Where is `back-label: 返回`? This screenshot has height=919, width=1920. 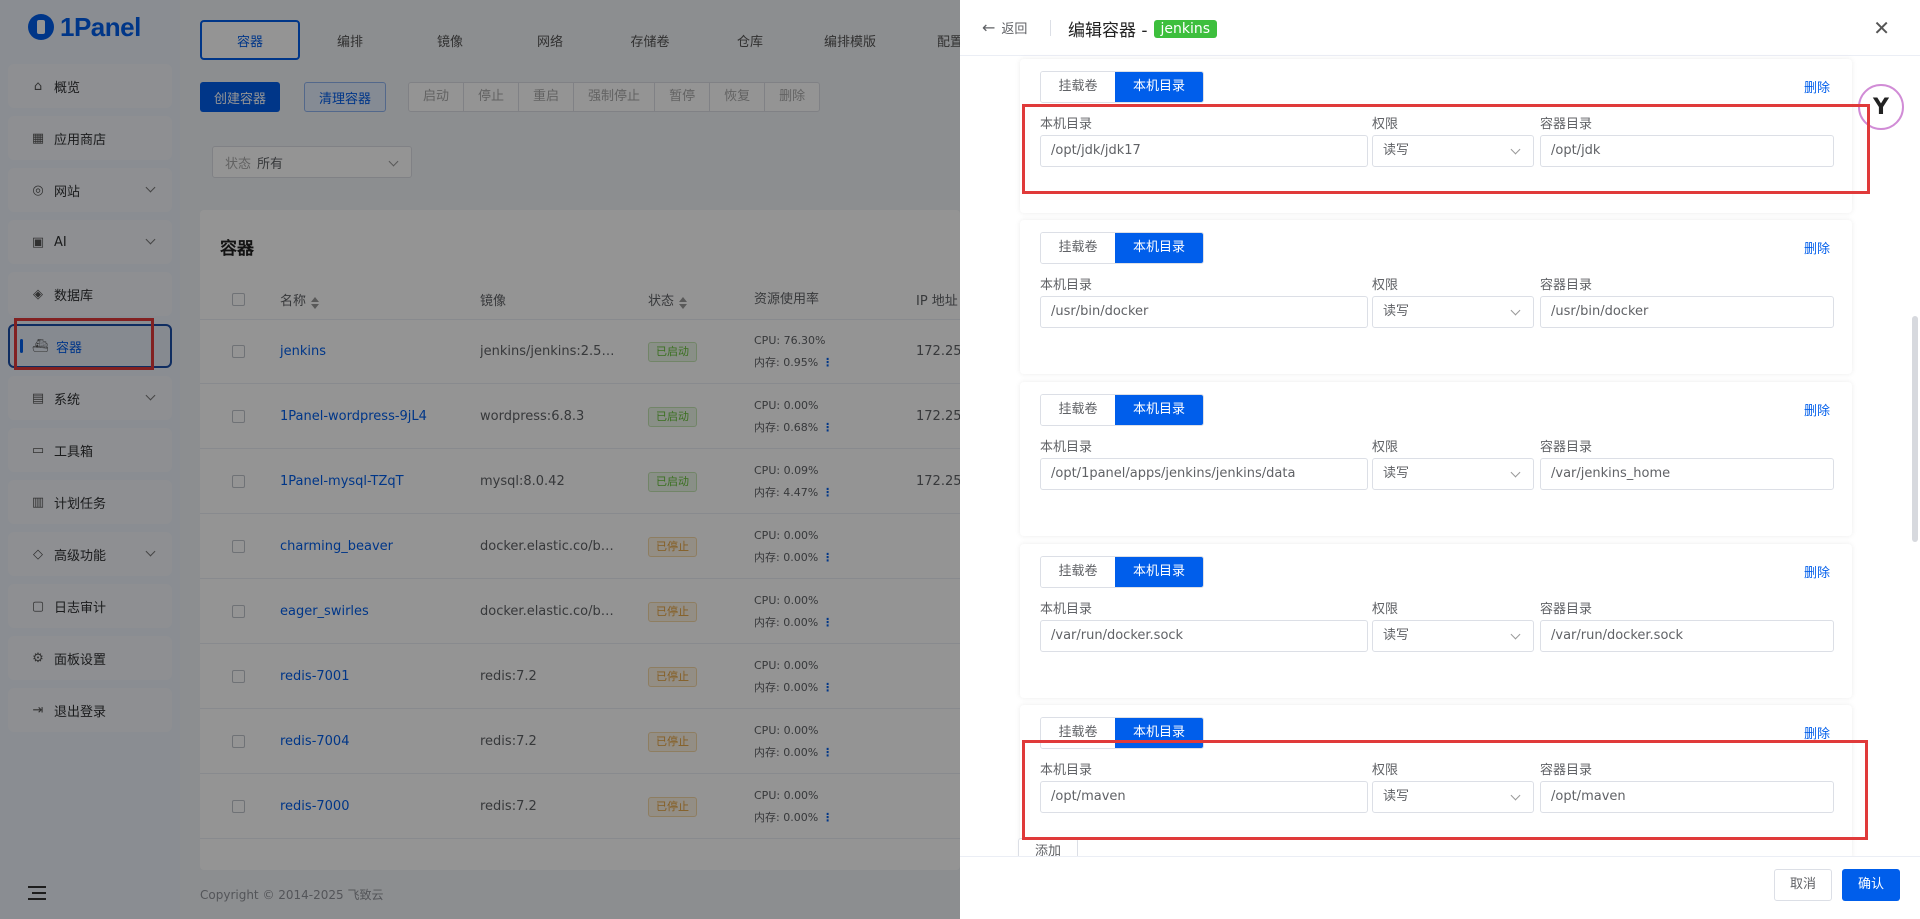 back-label: 返回 is located at coordinates (1014, 29).